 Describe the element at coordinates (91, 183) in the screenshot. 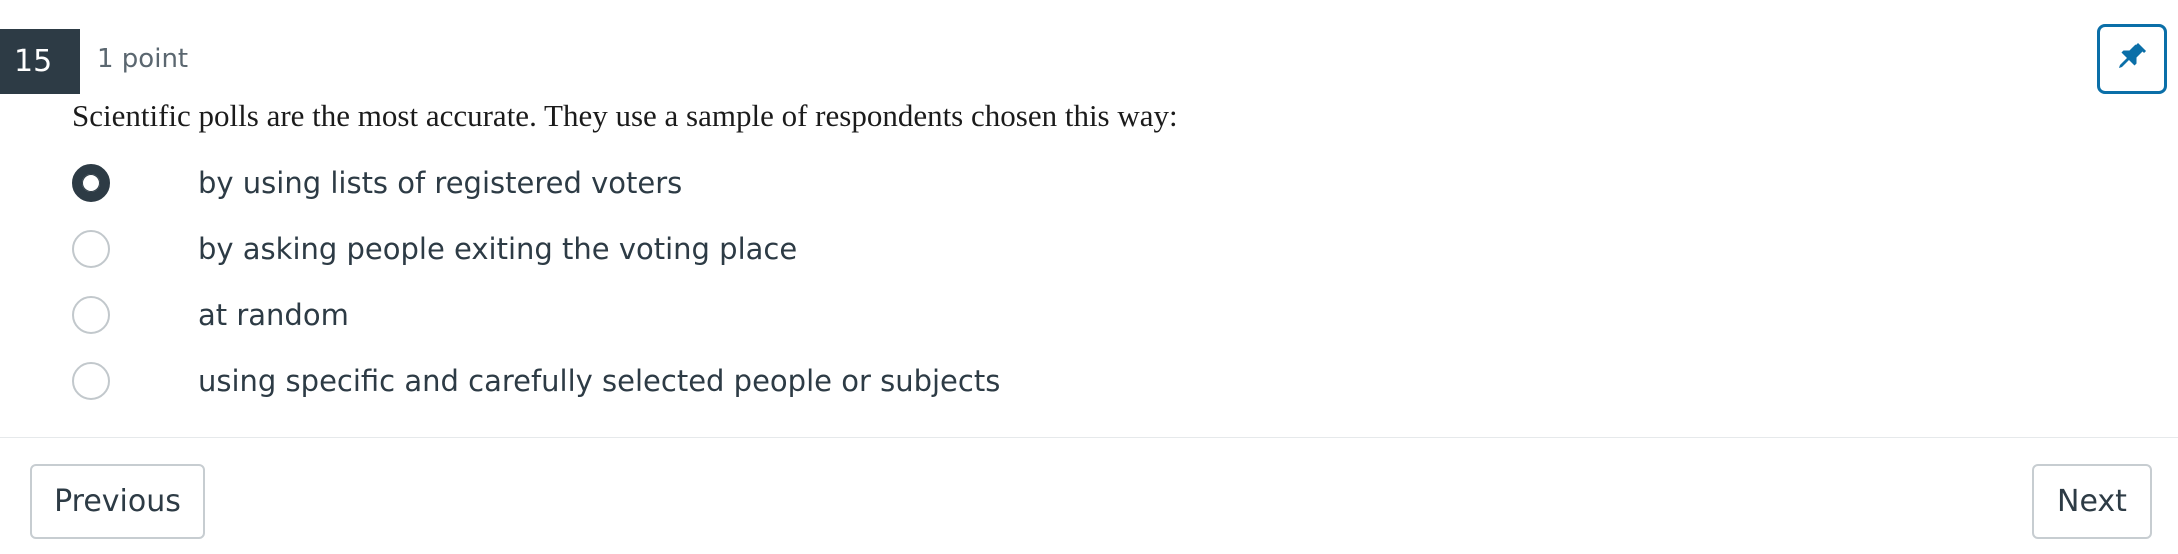

I see `radio-button-selected` at that location.